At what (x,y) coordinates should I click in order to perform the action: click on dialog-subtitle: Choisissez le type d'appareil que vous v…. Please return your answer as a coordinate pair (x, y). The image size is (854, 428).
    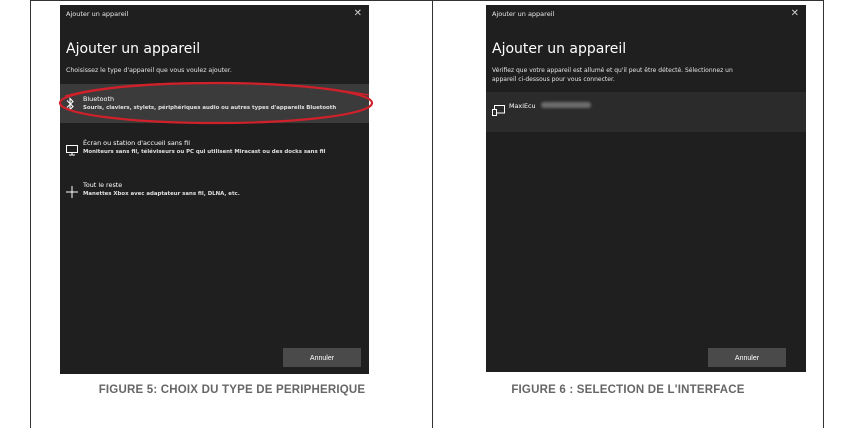
    Looking at the image, I should click on (149, 70).